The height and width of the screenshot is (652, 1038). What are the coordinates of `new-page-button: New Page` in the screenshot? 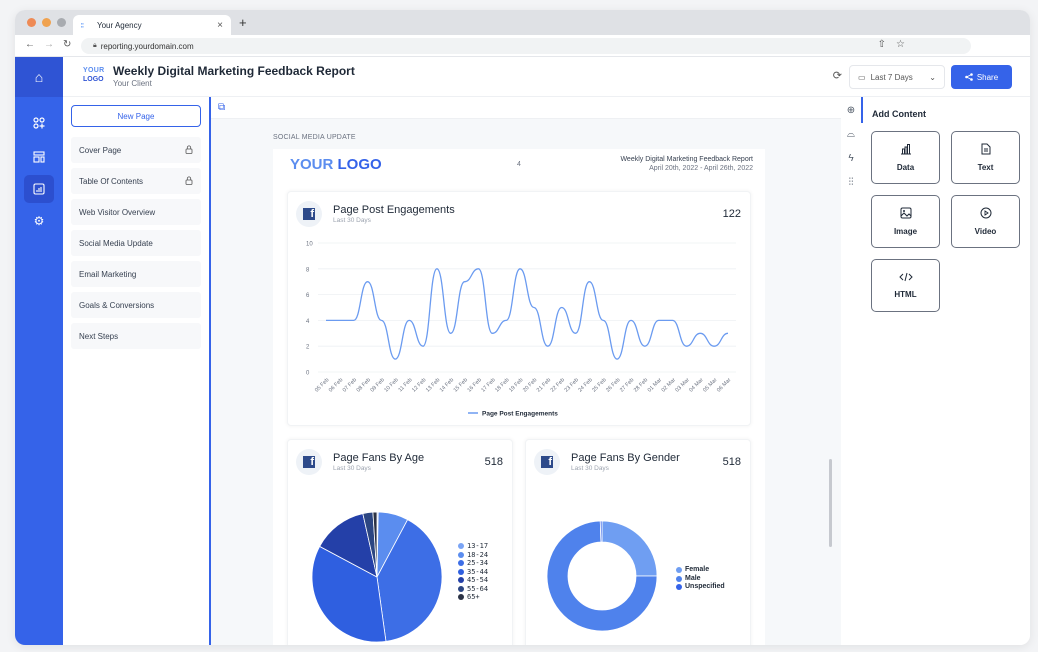 It's located at (136, 116).